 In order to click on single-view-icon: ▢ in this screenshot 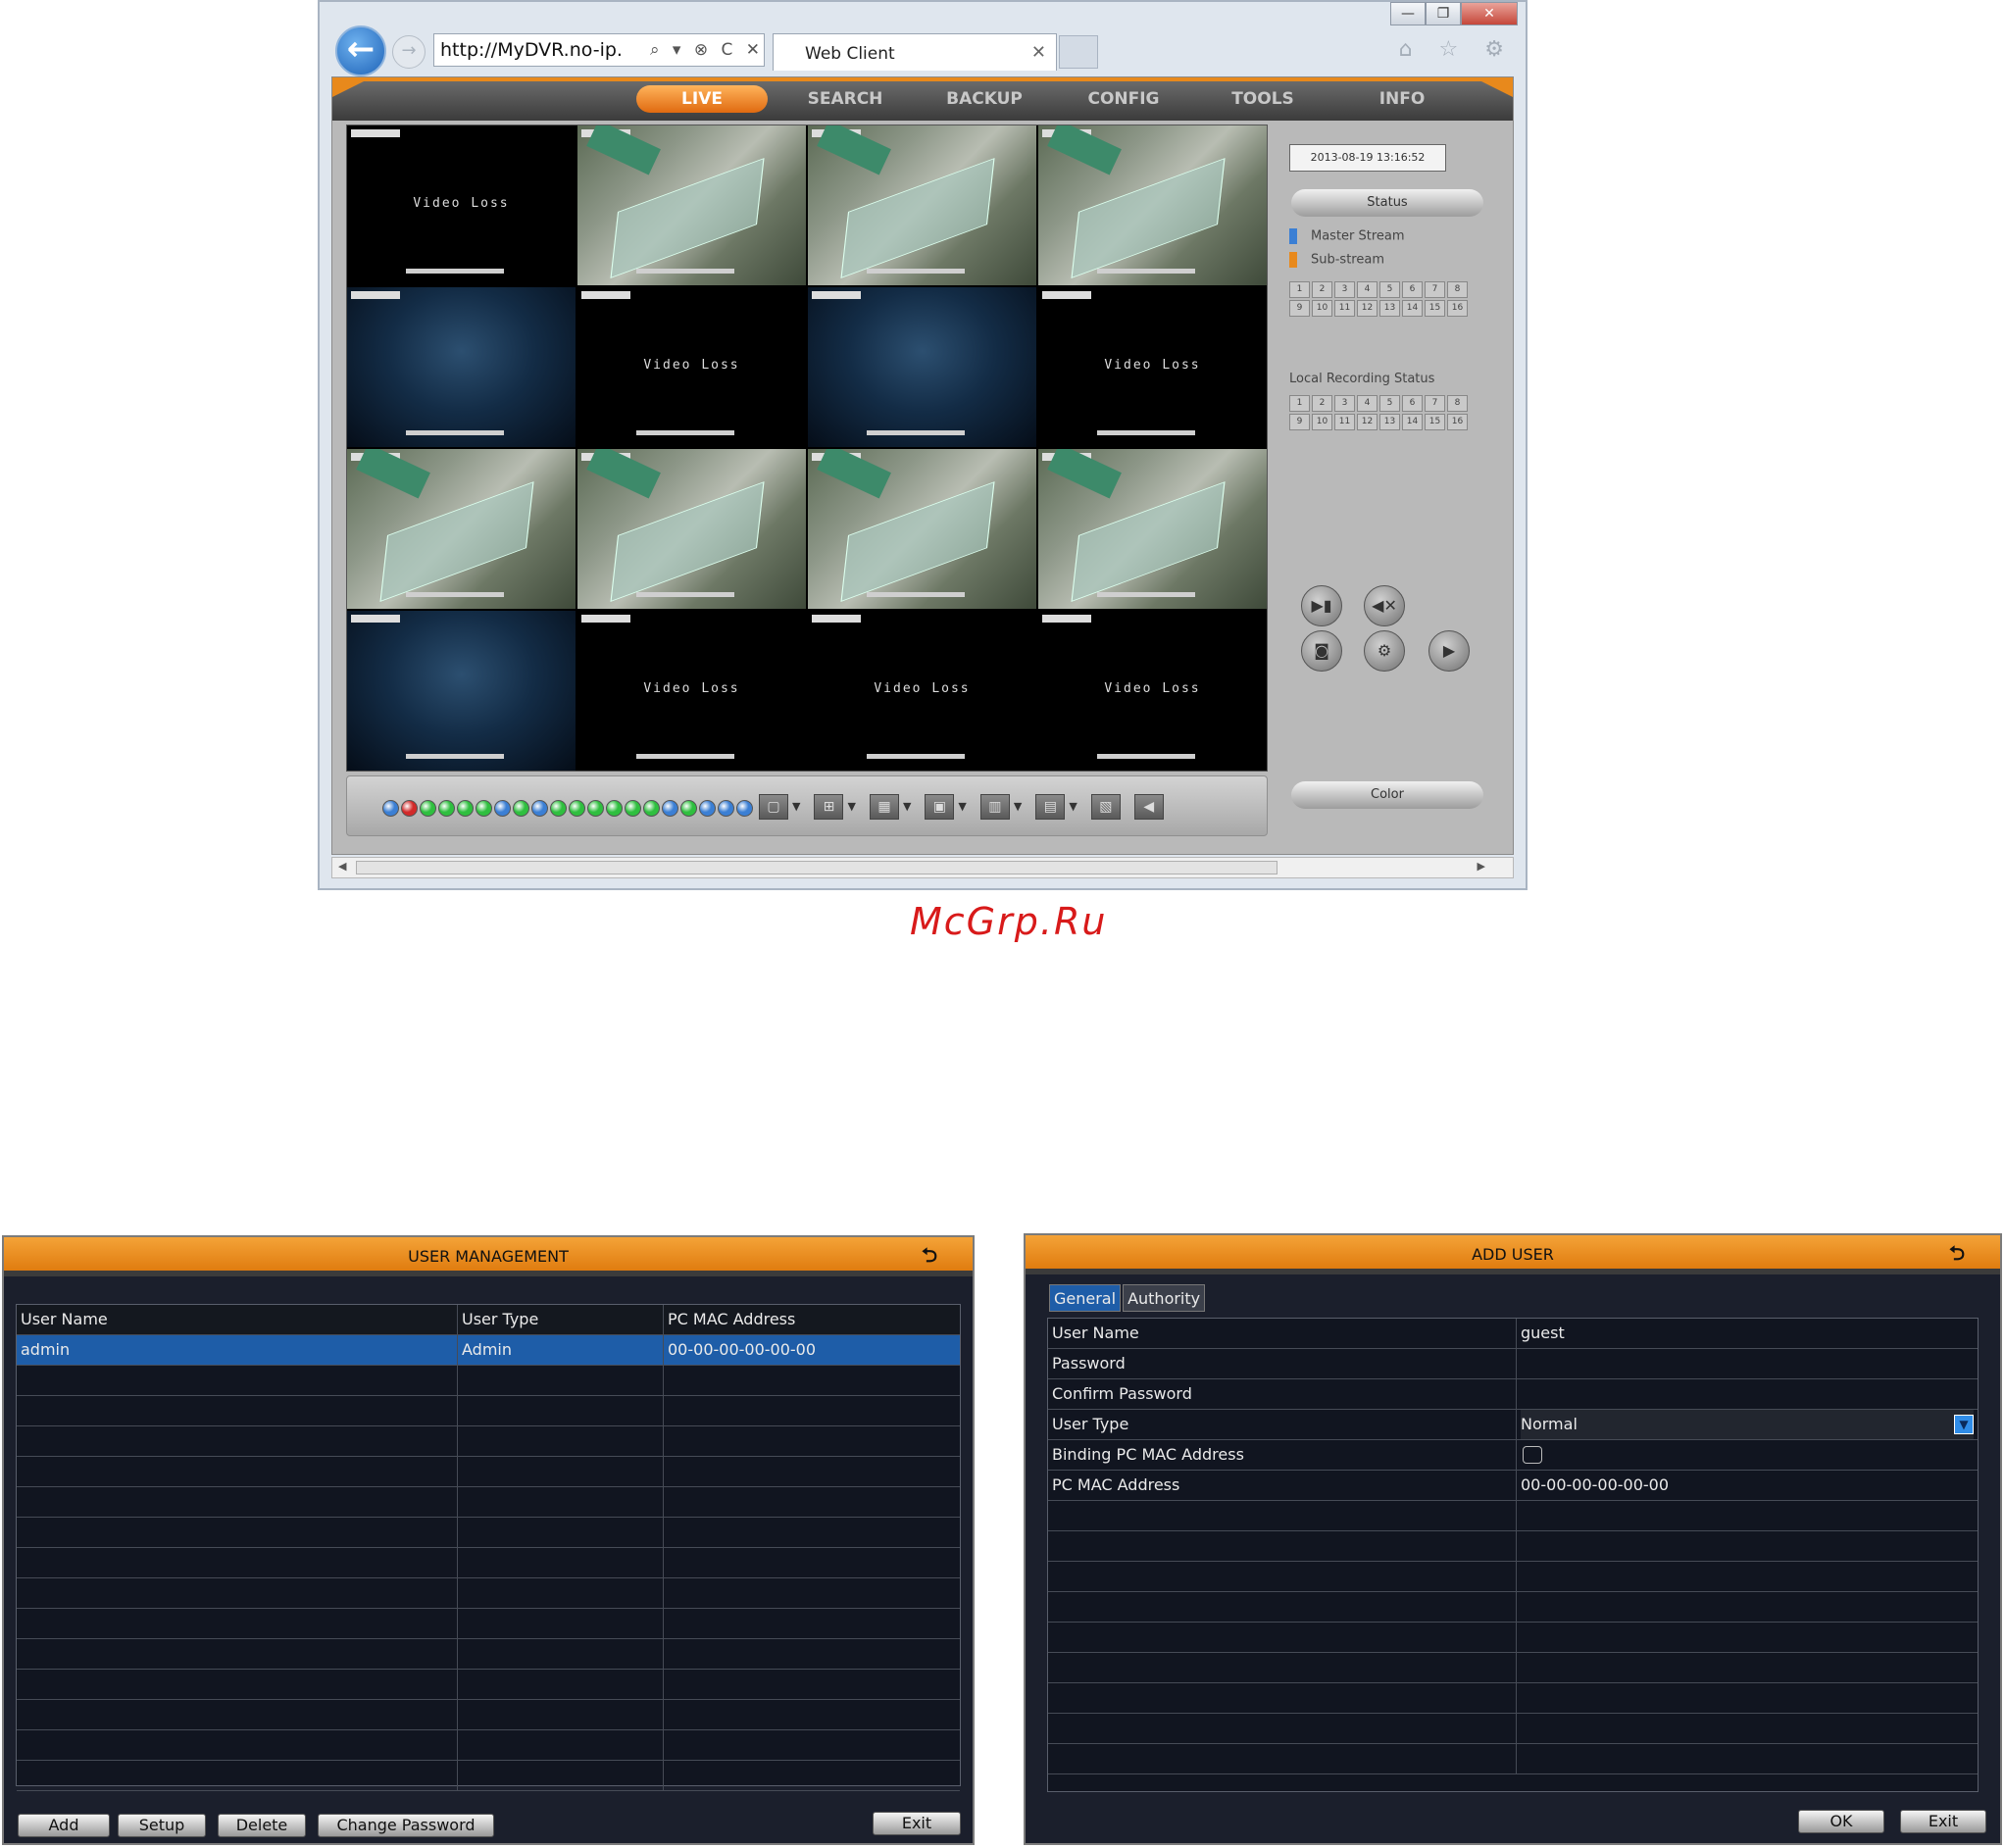, I will do `click(774, 807)`.